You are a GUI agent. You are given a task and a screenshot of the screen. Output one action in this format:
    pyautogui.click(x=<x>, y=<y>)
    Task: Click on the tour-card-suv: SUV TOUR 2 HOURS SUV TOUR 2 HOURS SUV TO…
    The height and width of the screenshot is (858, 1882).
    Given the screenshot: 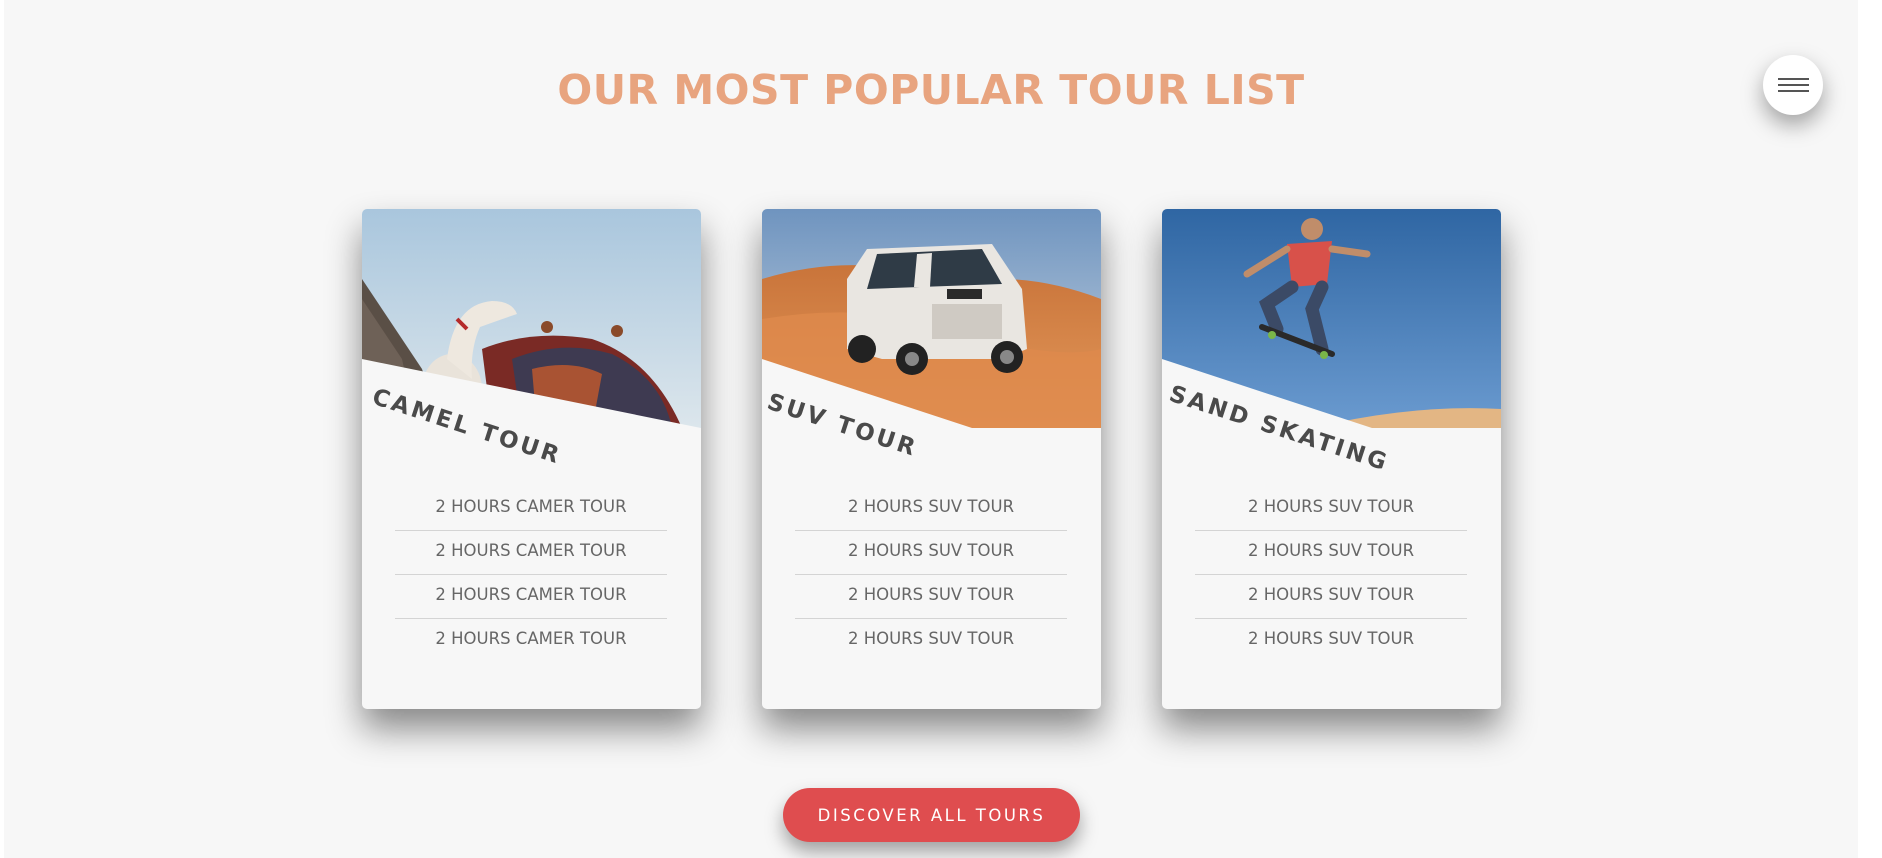 What is the action you would take?
    pyautogui.click(x=931, y=459)
    